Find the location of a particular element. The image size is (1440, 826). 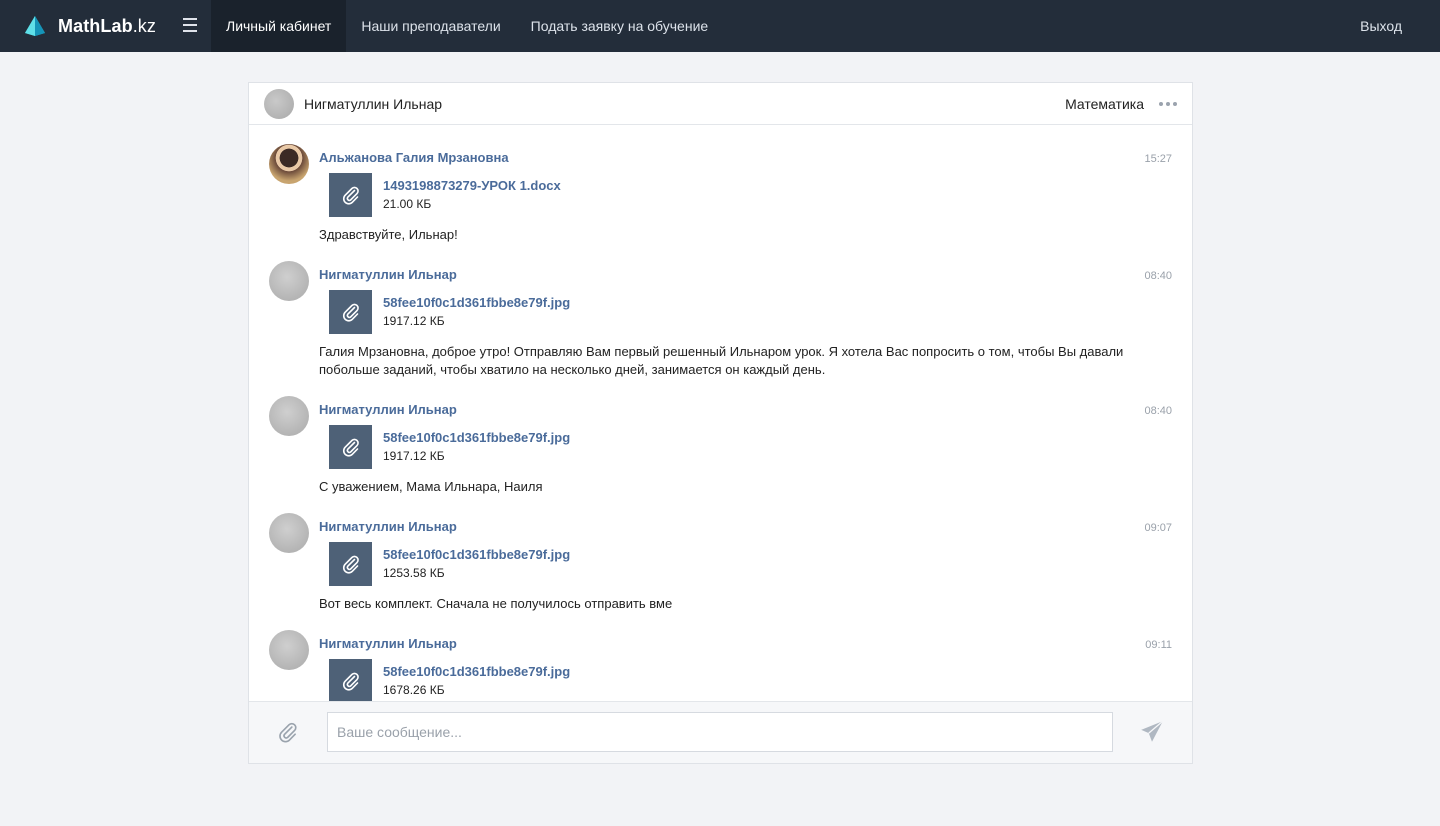

message-author: Альжанова Галия Мрзановна is located at coordinates (414, 157).